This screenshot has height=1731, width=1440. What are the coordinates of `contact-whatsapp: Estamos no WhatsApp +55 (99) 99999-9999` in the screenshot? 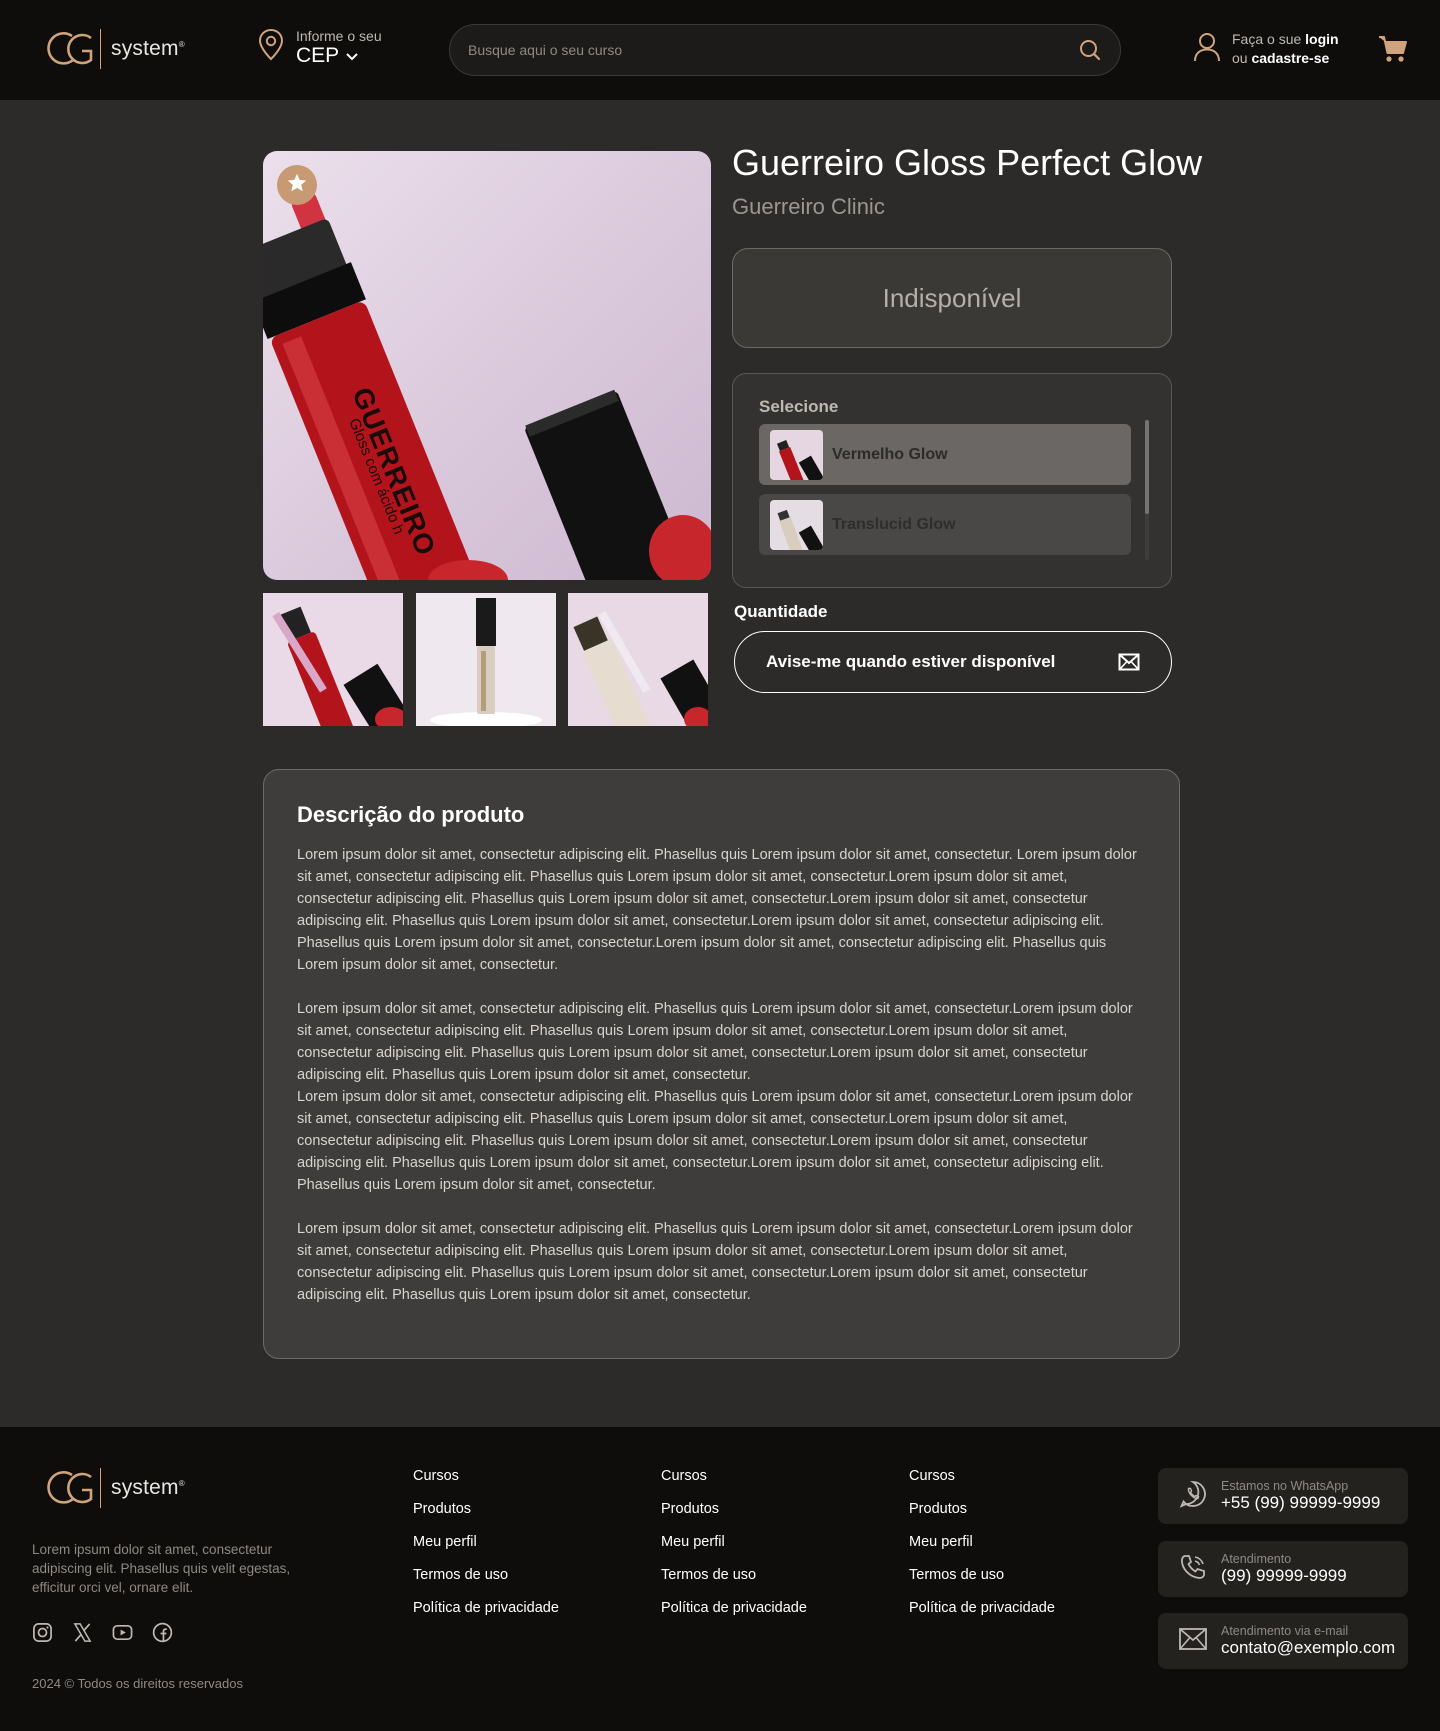 It's located at (1283, 1496).